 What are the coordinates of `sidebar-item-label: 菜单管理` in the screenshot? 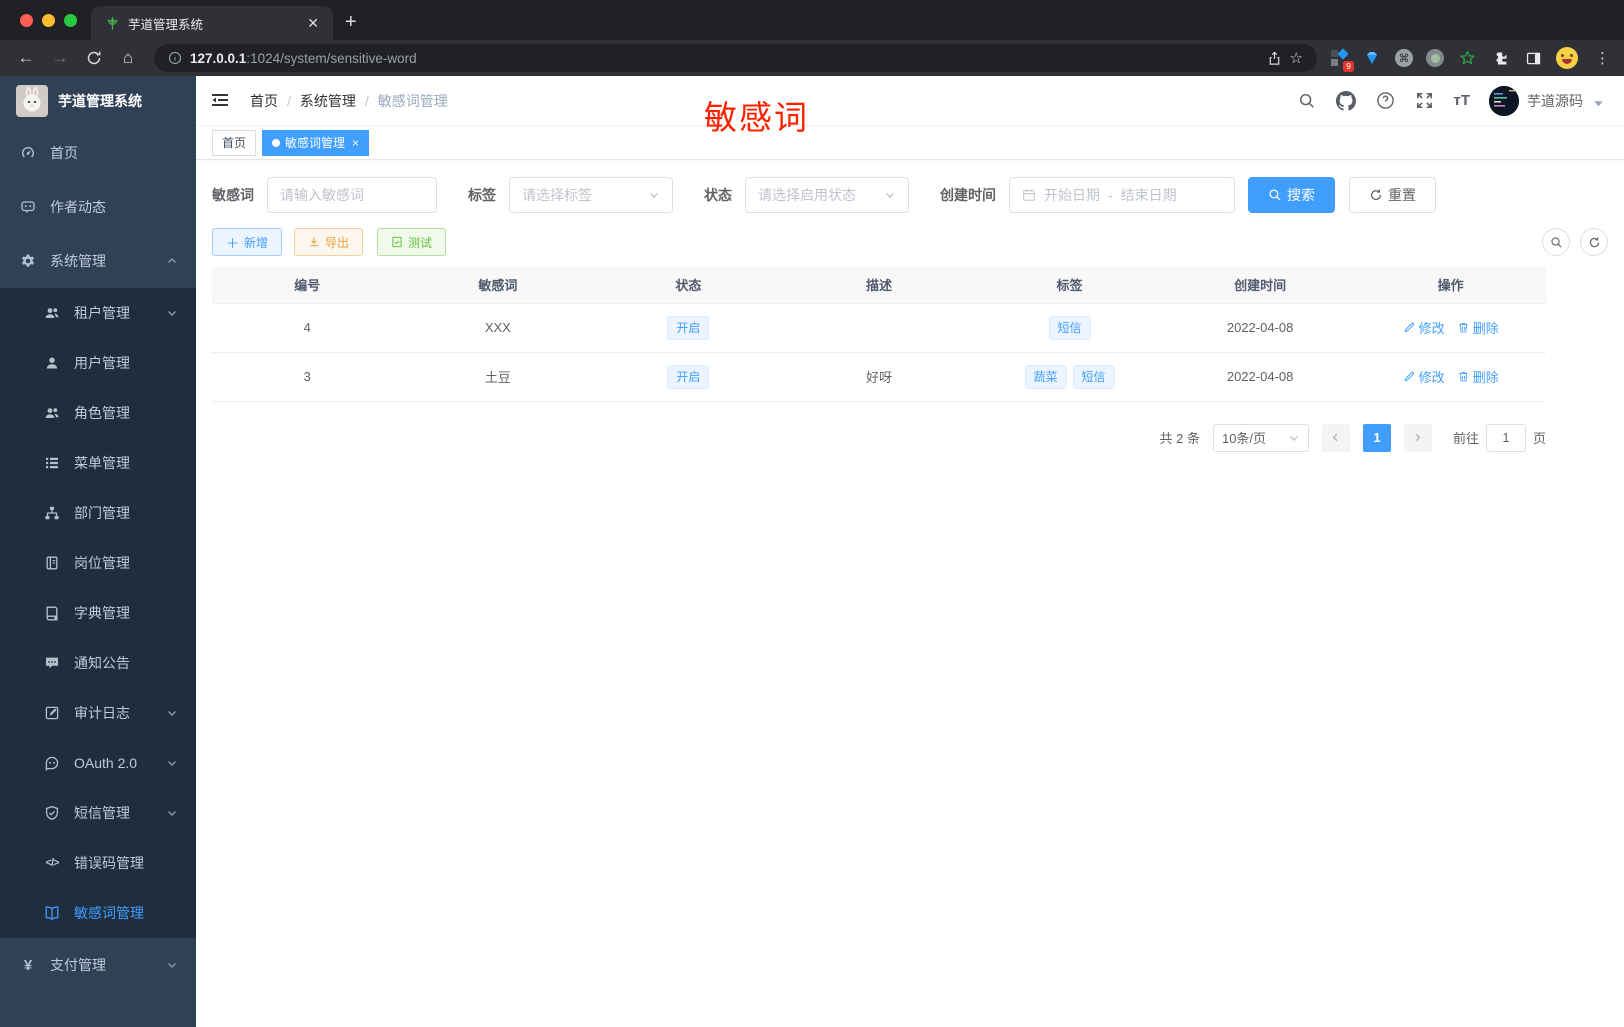 It's located at (102, 463).